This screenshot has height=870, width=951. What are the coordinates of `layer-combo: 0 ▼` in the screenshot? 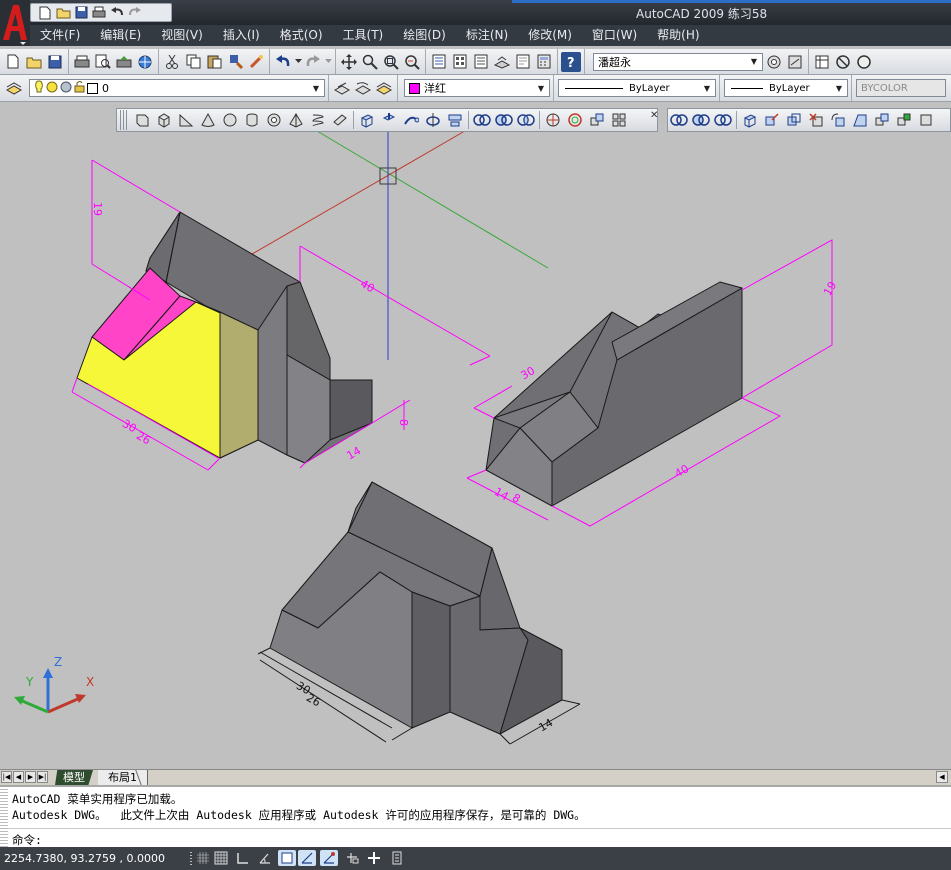 It's located at (177, 88).